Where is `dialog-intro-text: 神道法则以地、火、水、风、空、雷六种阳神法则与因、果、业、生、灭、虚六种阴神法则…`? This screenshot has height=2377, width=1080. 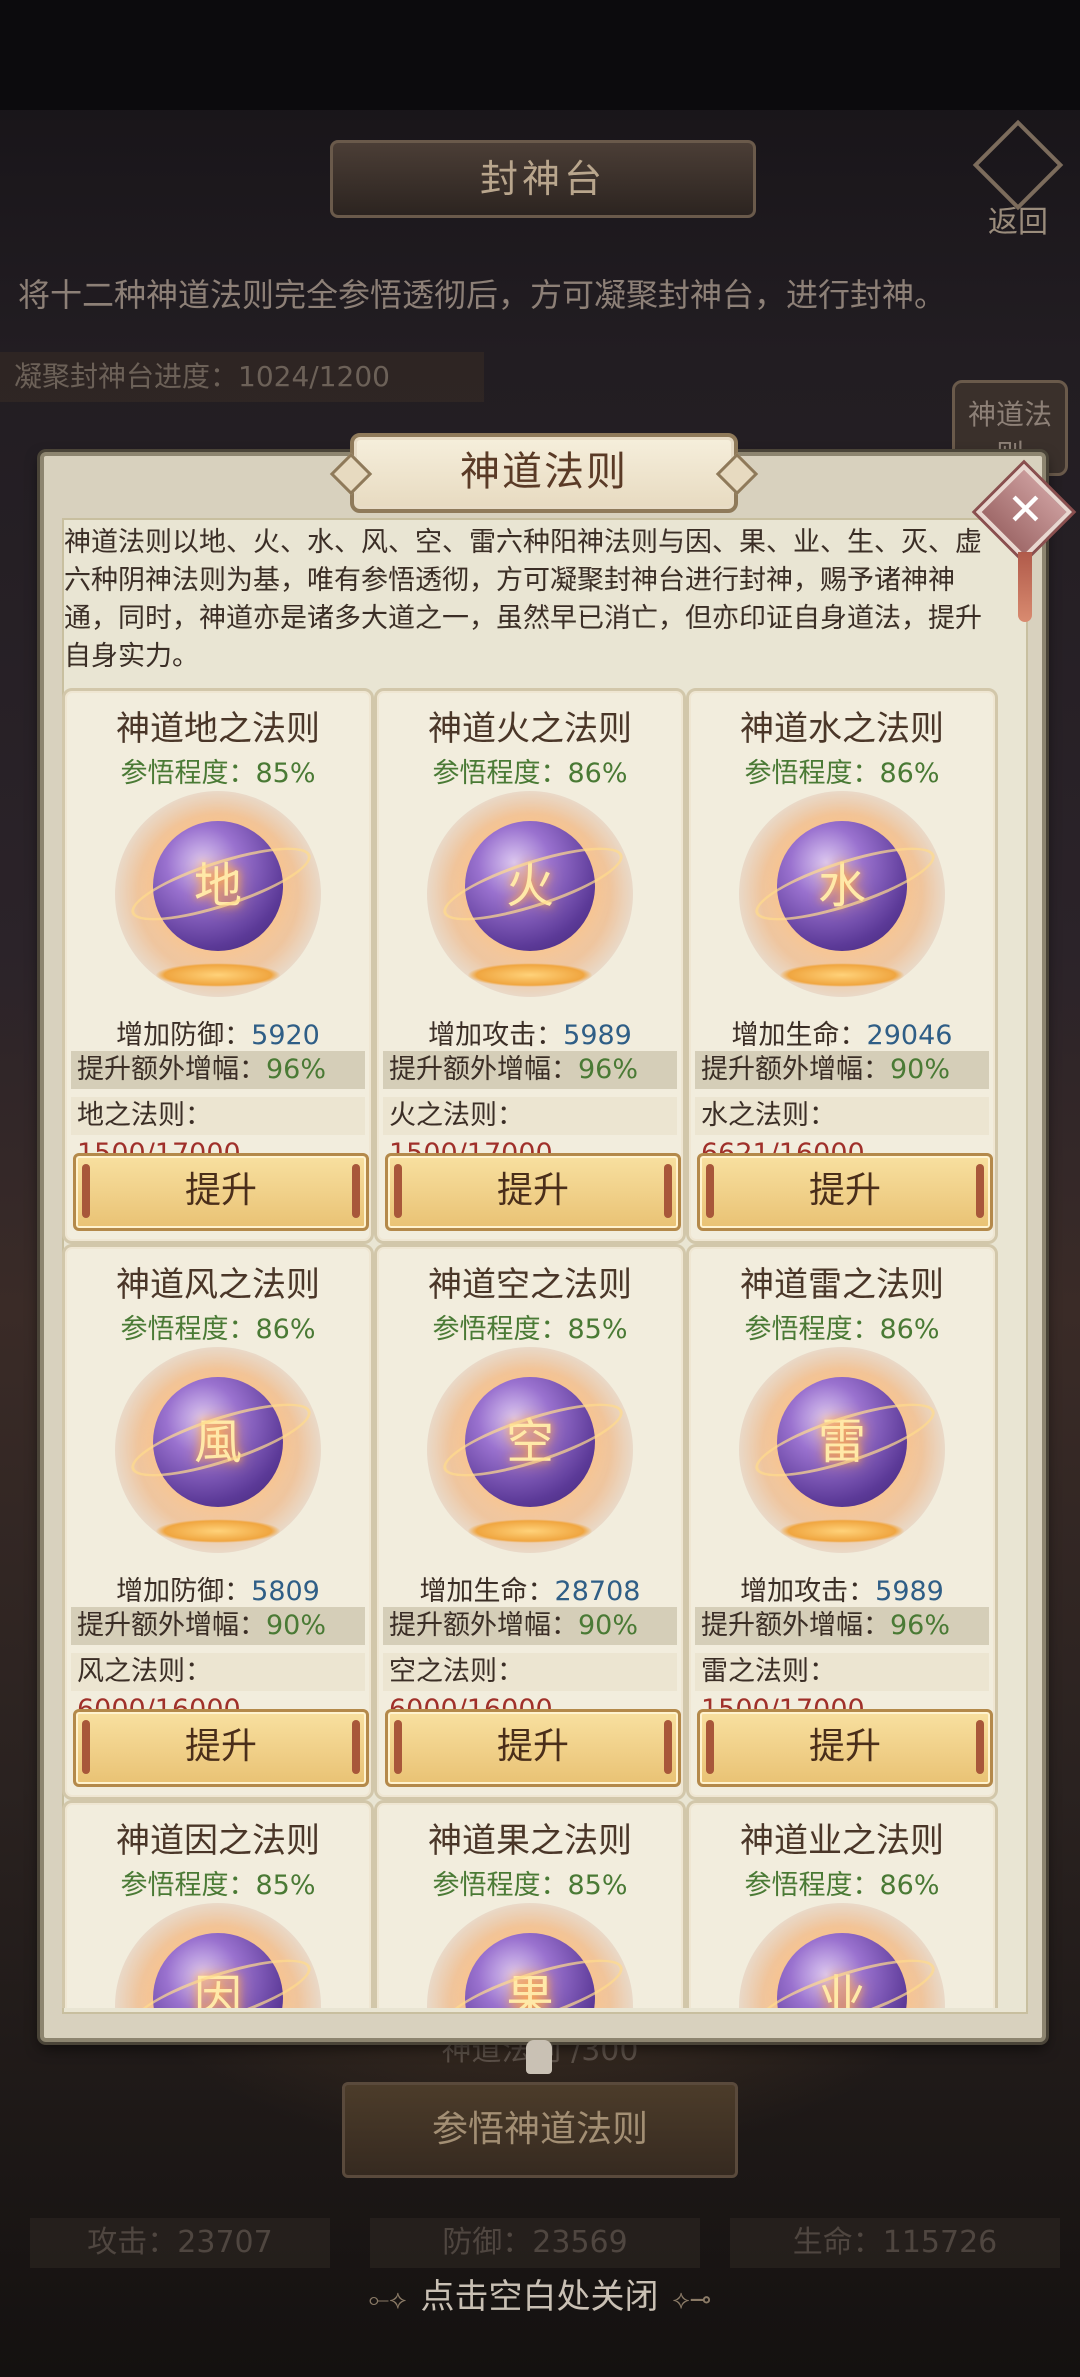 dialog-intro-text: 神道法则以地、火、水、风、空、雷六种阳神法则与因、果、业、生、灭、虚六种阴神法则… is located at coordinates (523, 599).